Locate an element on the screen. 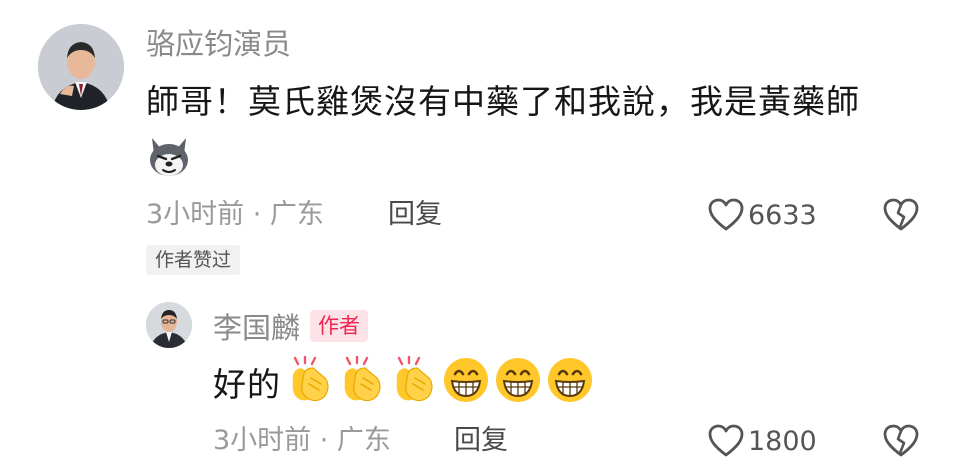 The width and height of the screenshot is (960, 470). comment-time-location: 3小时前 · 广东 is located at coordinates (235, 214).